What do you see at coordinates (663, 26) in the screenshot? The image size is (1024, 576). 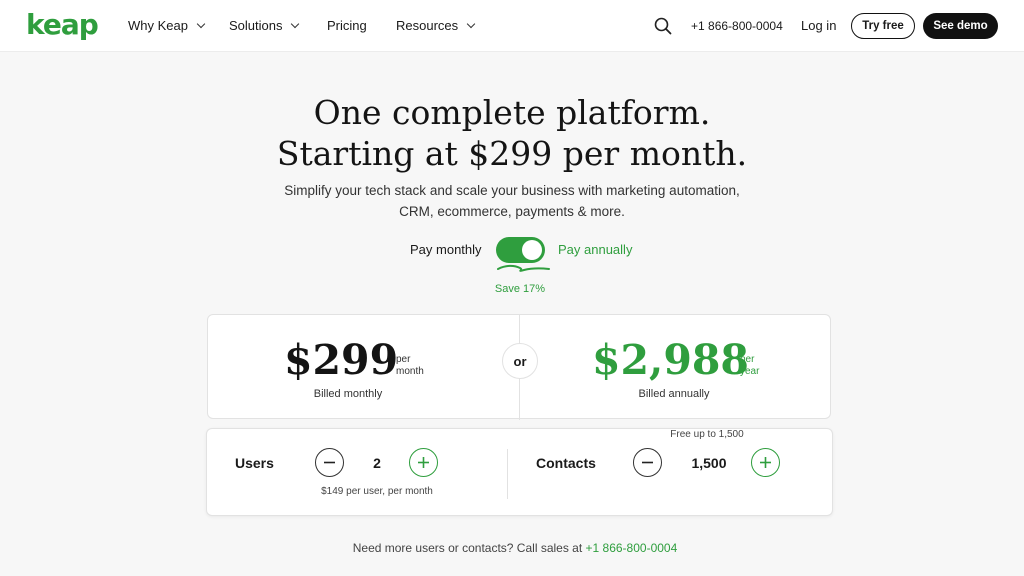 I see `search-icon` at bounding box center [663, 26].